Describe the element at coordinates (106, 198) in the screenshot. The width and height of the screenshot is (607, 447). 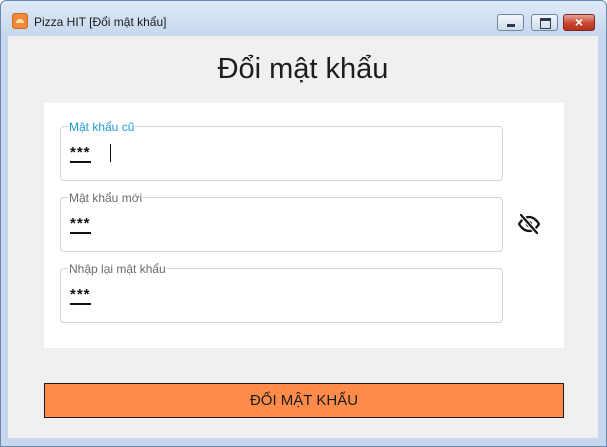
I see `new-password-label: Mật khẩu mới` at that location.